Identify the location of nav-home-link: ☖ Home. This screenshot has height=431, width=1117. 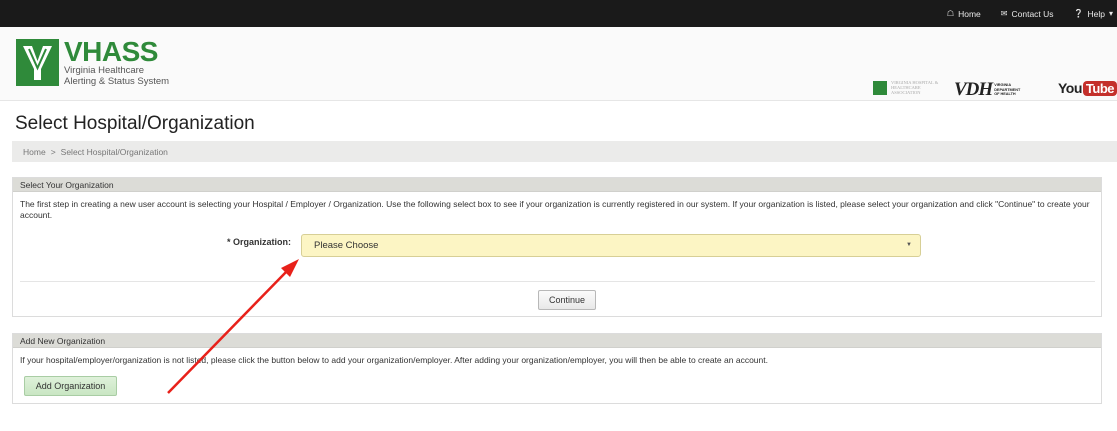
(964, 14).